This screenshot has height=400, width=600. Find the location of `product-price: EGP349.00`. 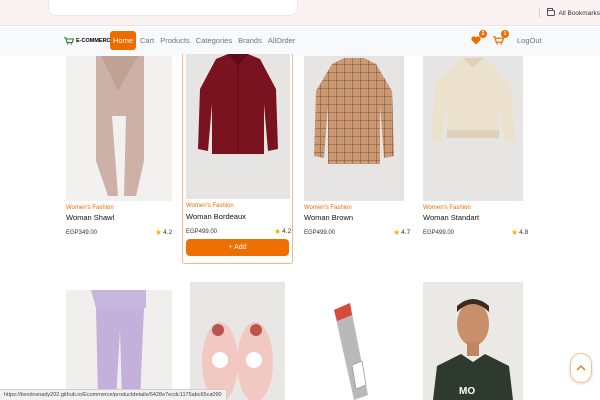

product-price: EGP349.00 is located at coordinates (82, 233).